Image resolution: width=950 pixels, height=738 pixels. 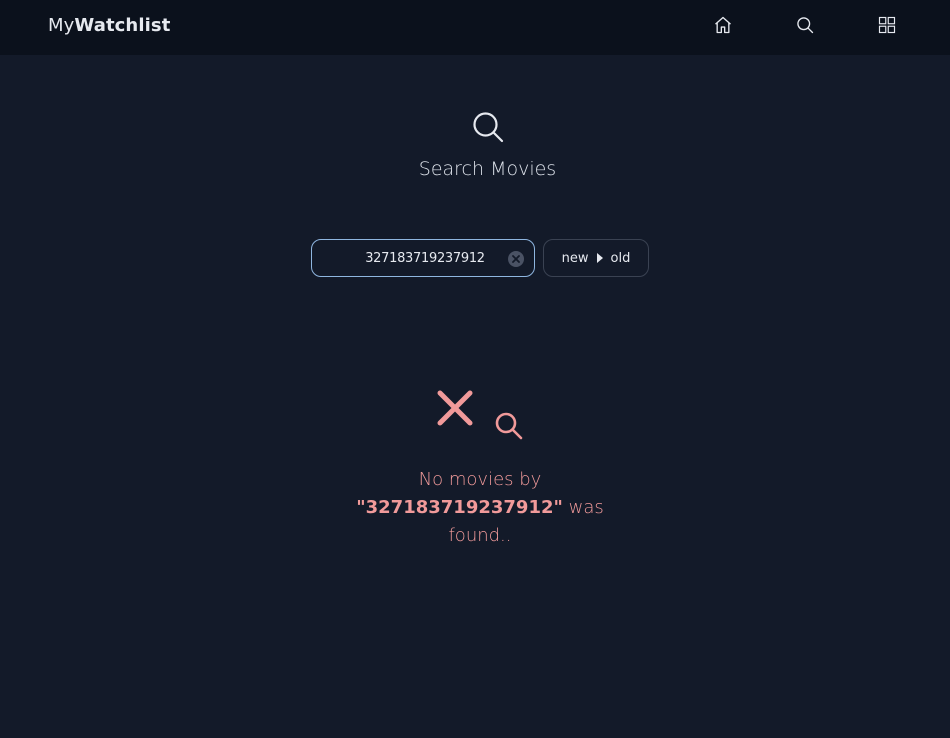 I want to click on sort-order-button: new old, so click(x=596, y=258).